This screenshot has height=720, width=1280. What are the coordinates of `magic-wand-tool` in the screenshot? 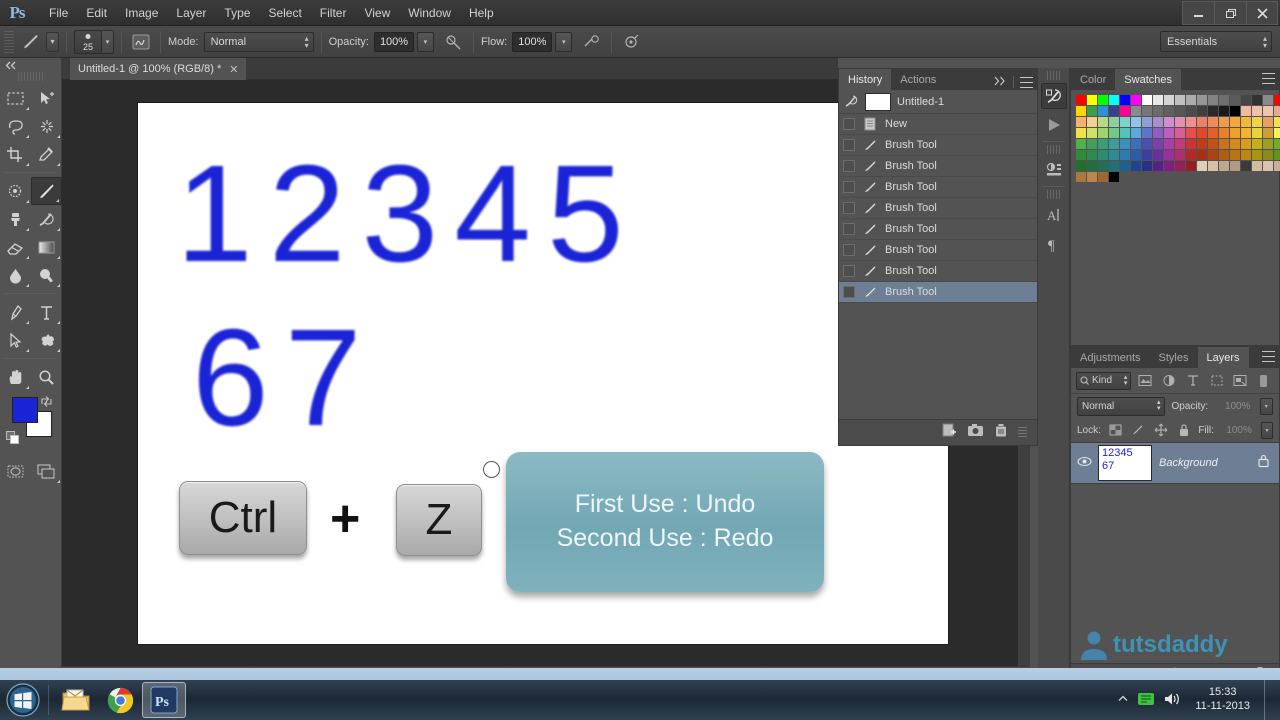 It's located at (46, 126).